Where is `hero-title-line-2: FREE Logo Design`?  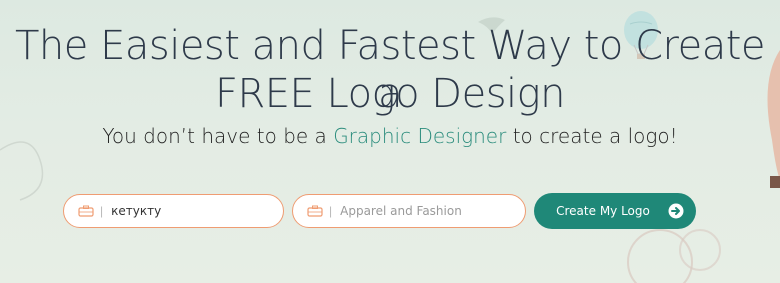 hero-title-line-2: FREE Logo Design is located at coordinates (390, 94).